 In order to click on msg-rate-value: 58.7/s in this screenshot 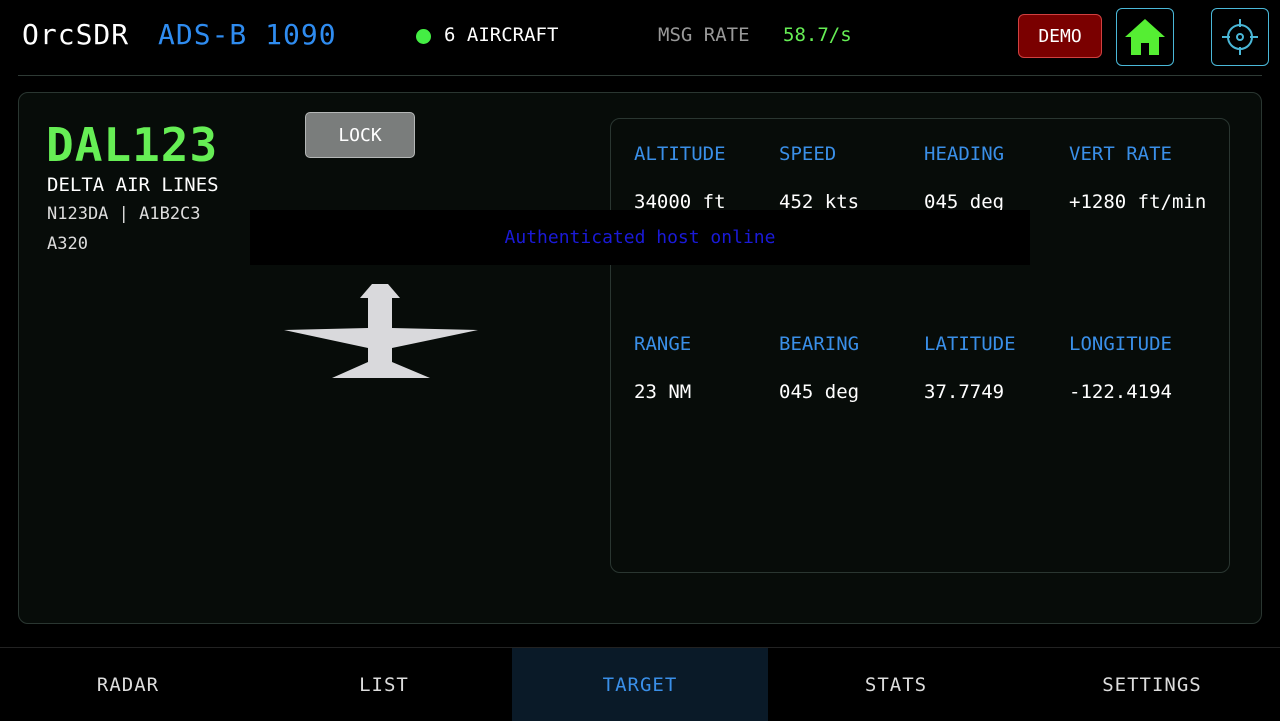, I will do `click(817, 35)`.